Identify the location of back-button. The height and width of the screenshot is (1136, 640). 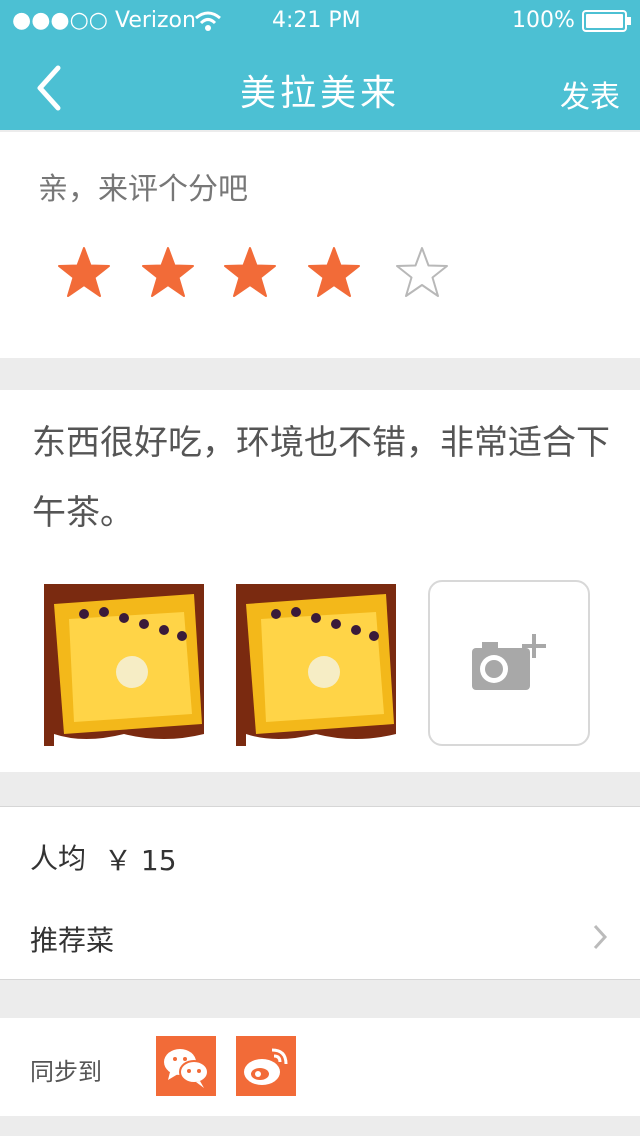
(52, 88).